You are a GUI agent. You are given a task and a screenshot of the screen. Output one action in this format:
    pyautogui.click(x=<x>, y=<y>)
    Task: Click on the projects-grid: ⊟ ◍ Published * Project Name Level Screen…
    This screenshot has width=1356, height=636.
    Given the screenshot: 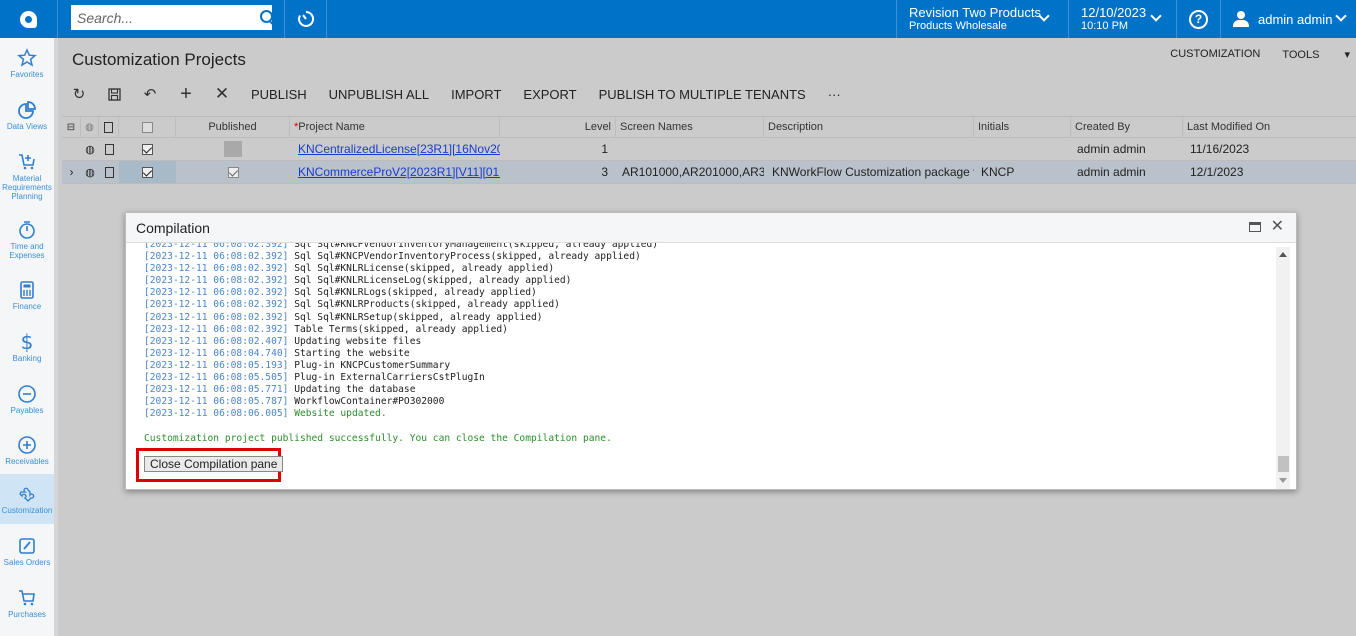 What is the action you would take?
    pyautogui.click(x=709, y=150)
    